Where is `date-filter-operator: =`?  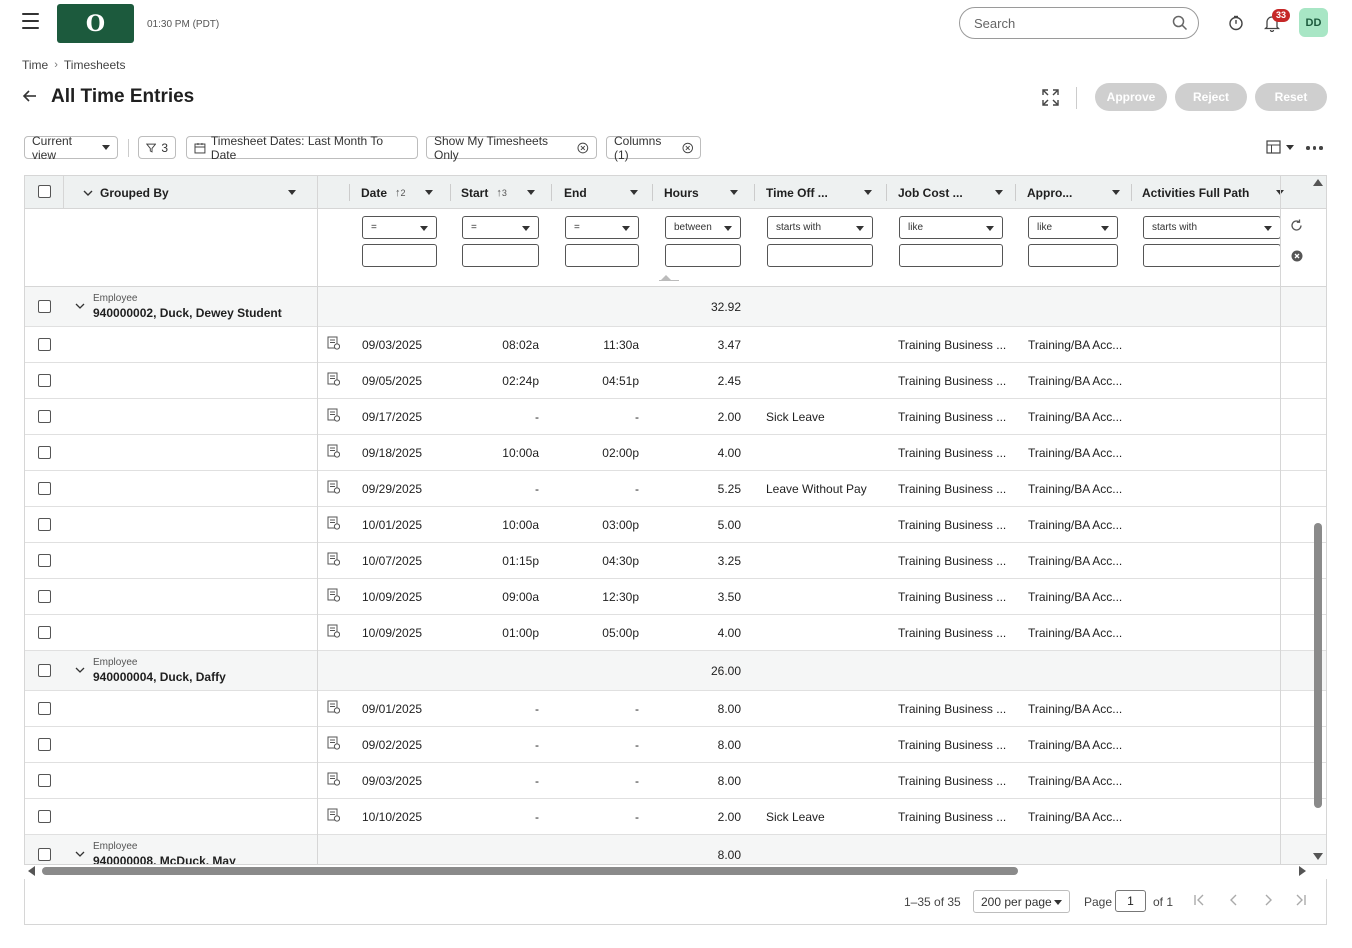 date-filter-operator: = is located at coordinates (399, 227).